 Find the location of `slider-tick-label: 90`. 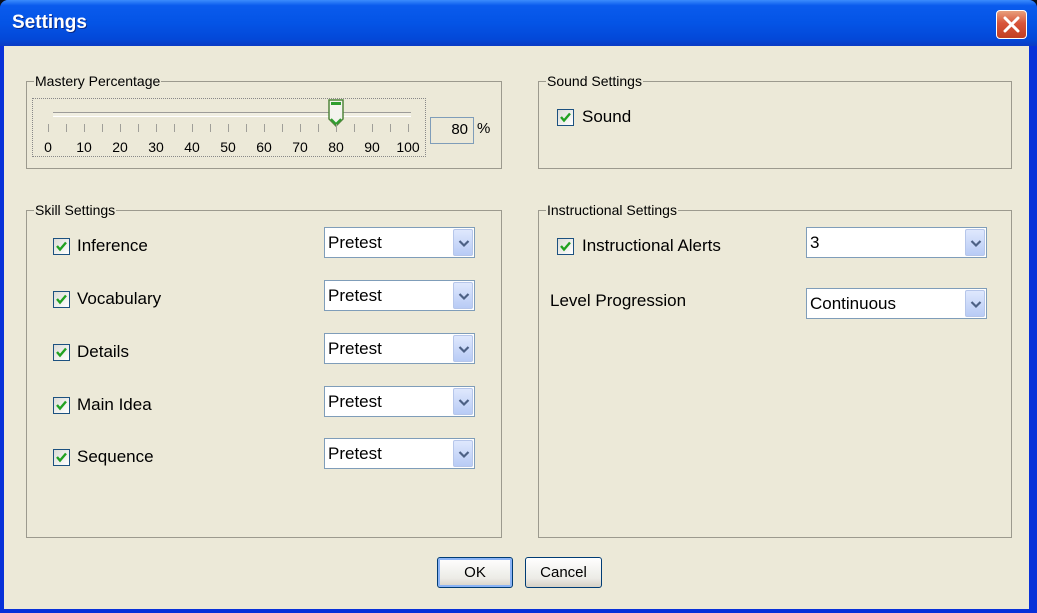

slider-tick-label: 90 is located at coordinates (372, 147).